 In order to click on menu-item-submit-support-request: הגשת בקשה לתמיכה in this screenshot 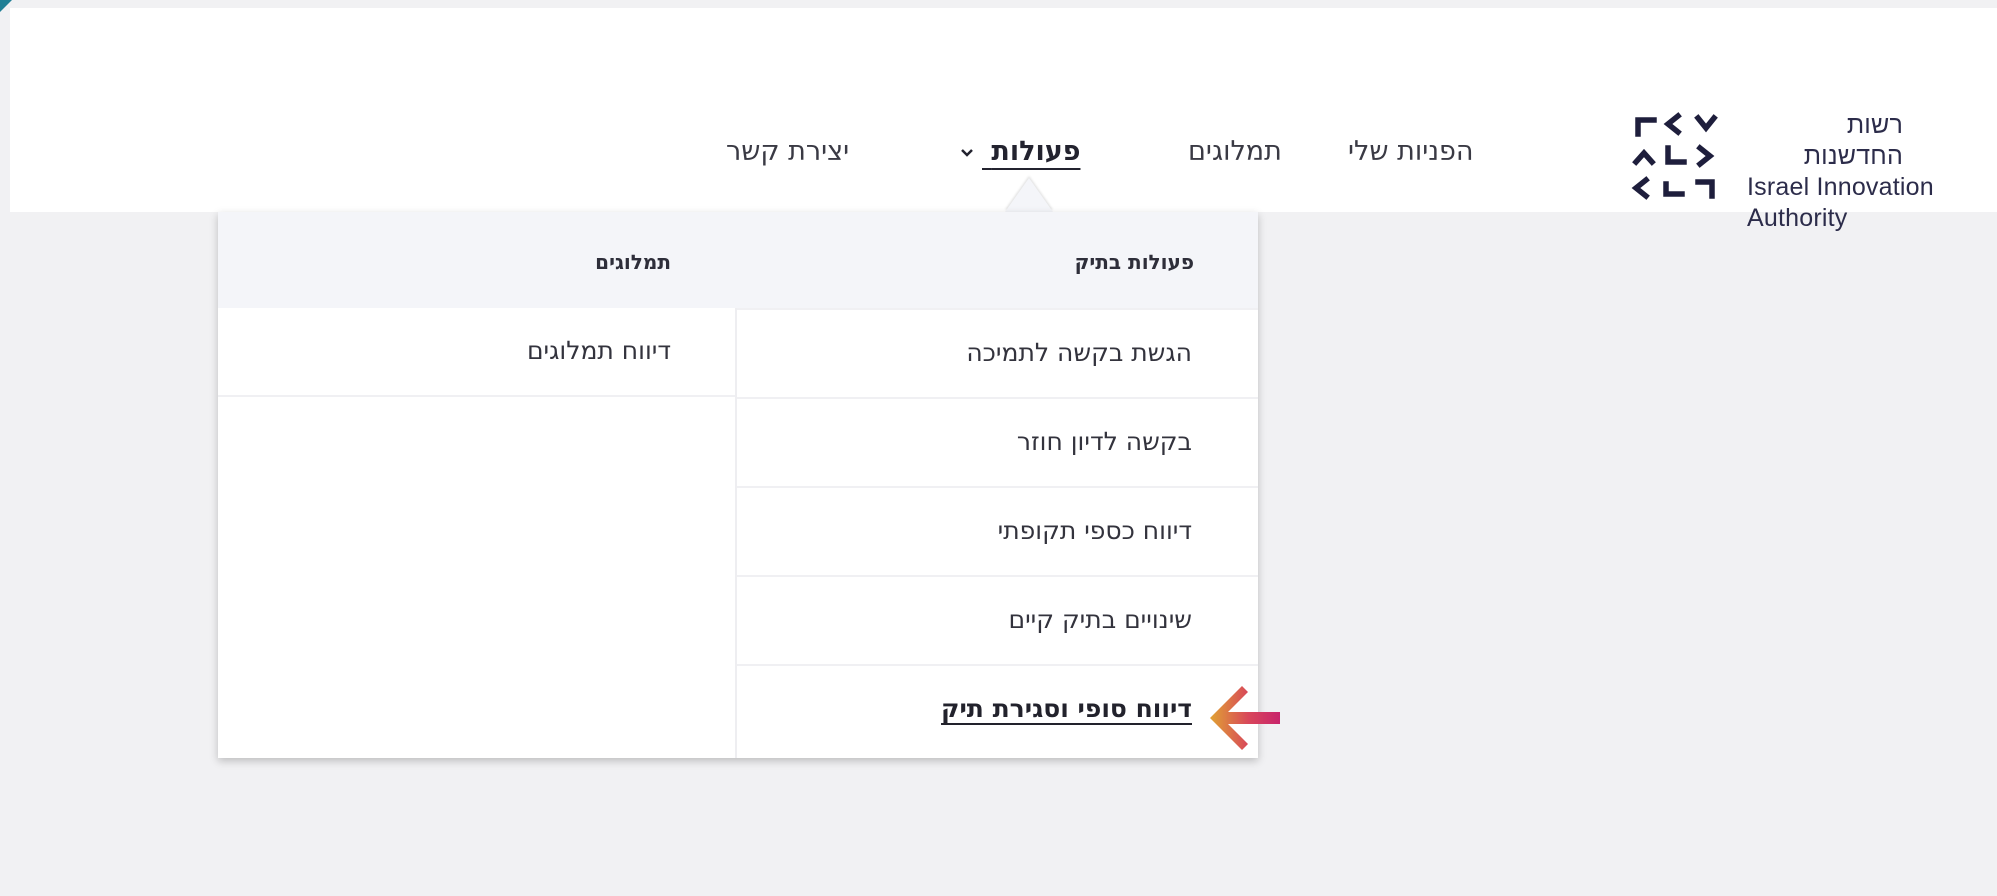, I will do `click(997, 352)`.